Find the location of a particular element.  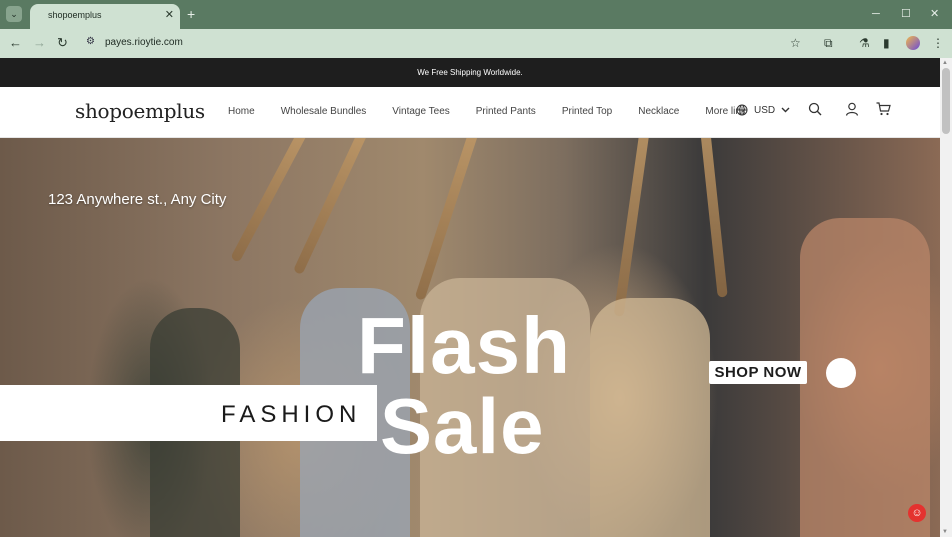

back-icon: ← is located at coordinates (15, 43).